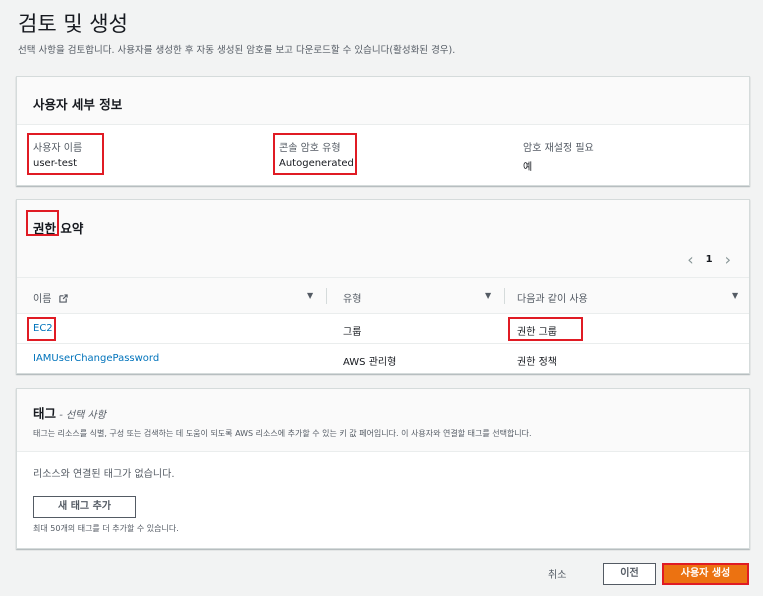  What do you see at coordinates (383, 329) in the screenshot?
I see `table-row: EC2 그룹 권한 그룹` at bounding box center [383, 329].